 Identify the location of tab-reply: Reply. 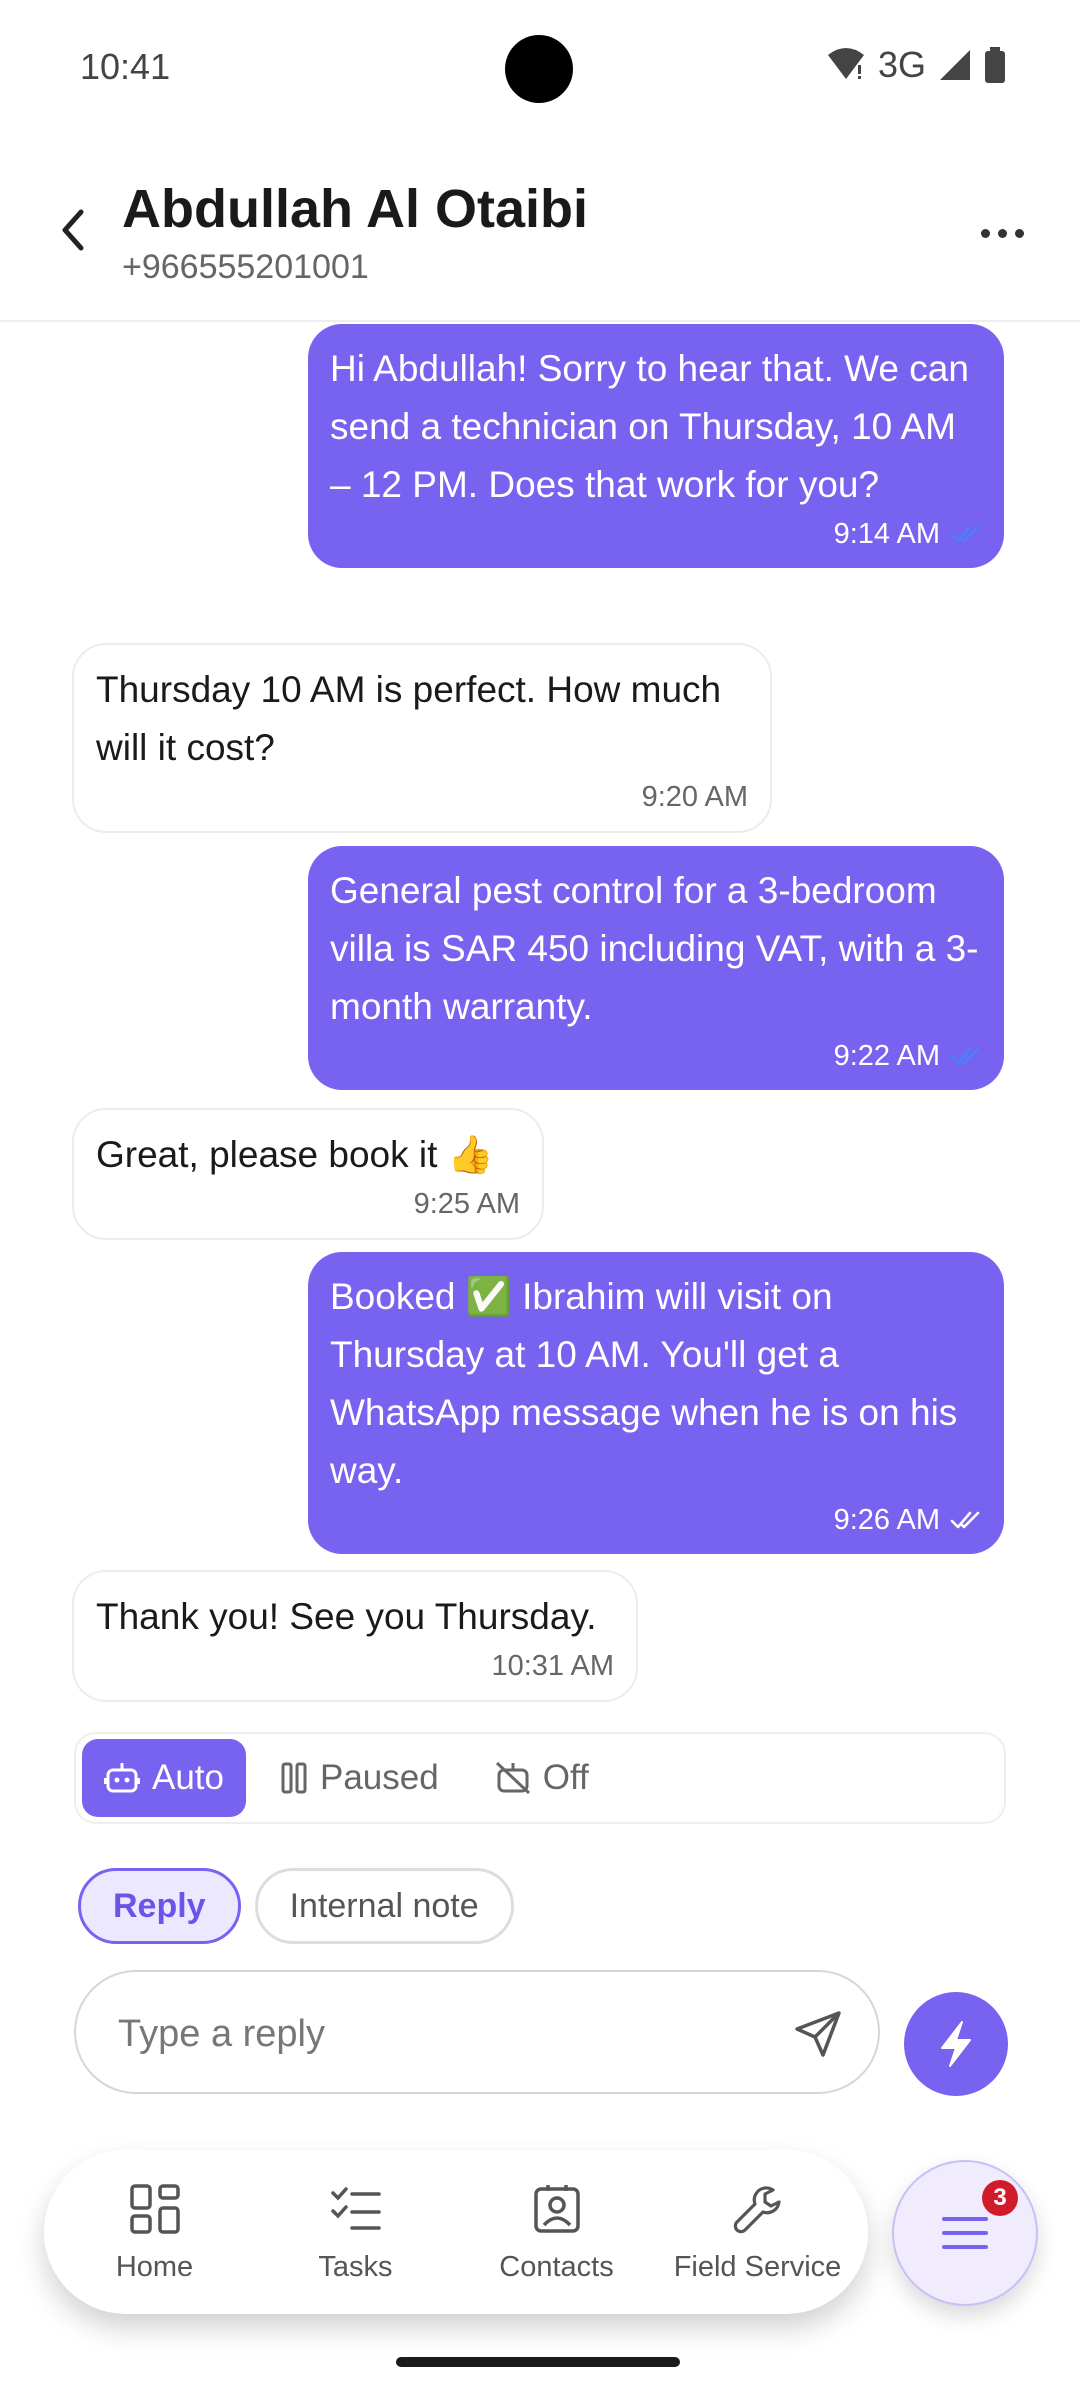
(159, 1906).